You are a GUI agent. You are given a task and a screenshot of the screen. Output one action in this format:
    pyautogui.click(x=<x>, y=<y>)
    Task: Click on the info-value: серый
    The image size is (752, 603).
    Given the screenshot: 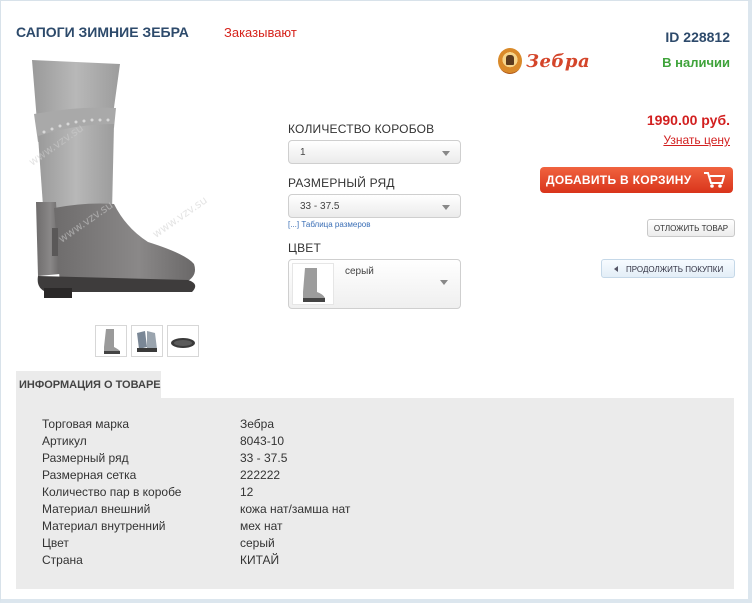 What is the action you would take?
    pyautogui.click(x=257, y=543)
    